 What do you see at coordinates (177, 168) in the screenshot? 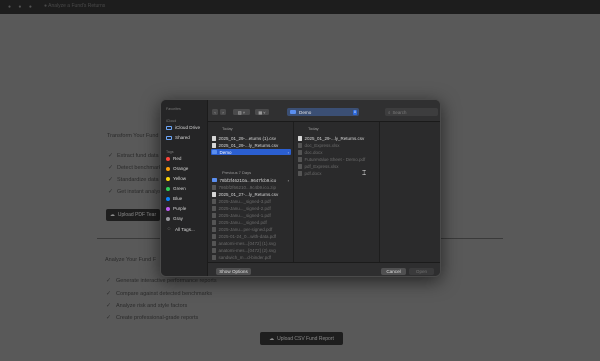
I see `sidebar-tag-orange: Orange` at bounding box center [177, 168].